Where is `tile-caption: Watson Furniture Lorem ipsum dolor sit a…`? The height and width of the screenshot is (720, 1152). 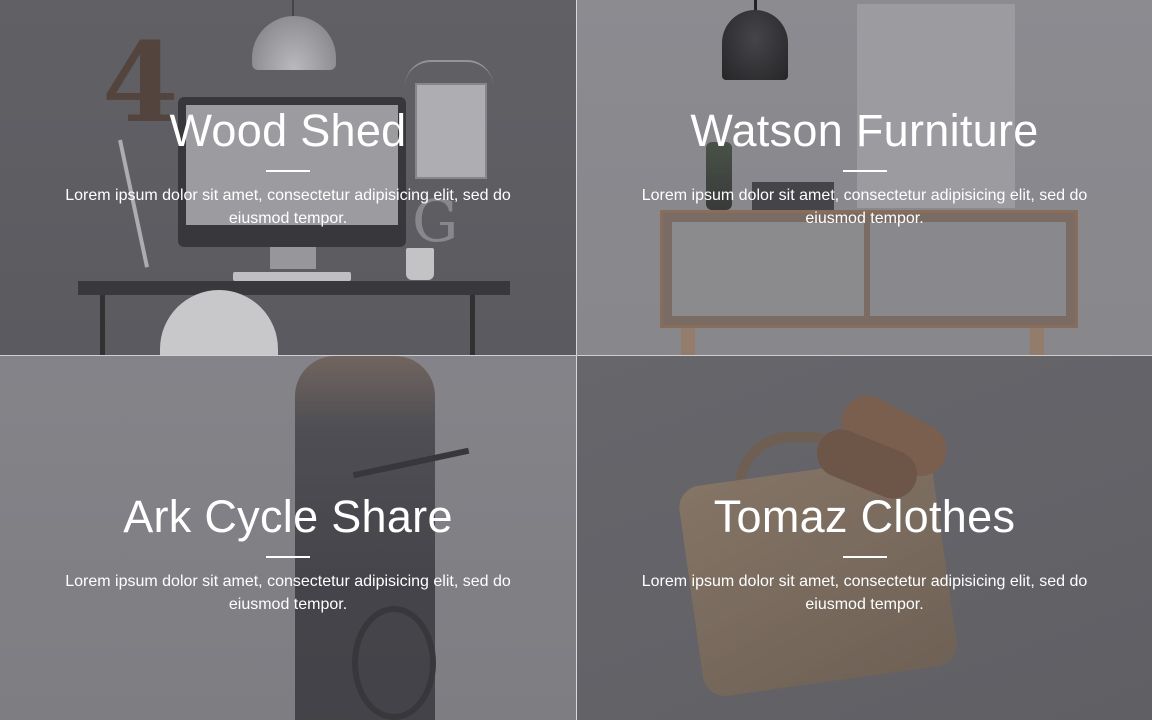 tile-caption: Watson Furniture Lorem ipsum dolor sit a… is located at coordinates (864, 167).